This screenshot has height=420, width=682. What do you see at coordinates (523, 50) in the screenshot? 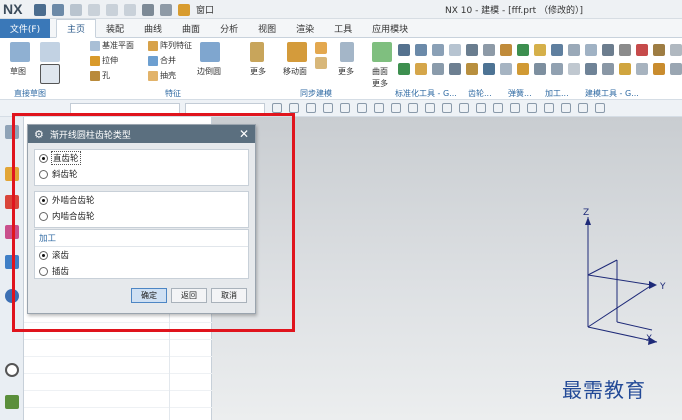
I see `tool-icon-f` at bounding box center [523, 50].